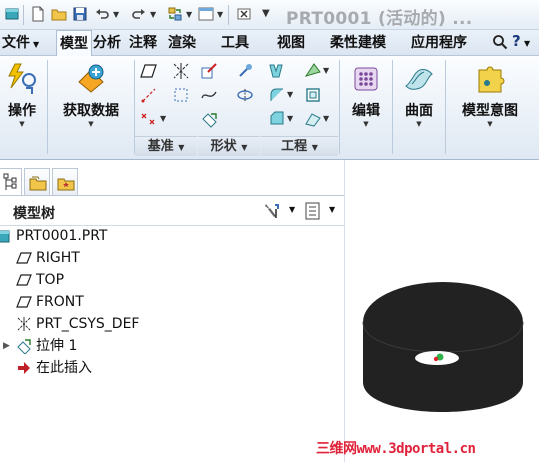  What do you see at coordinates (172, 324) in the screenshot?
I see `tree-item-csys: PRT_CSYS_DEF` at bounding box center [172, 324].